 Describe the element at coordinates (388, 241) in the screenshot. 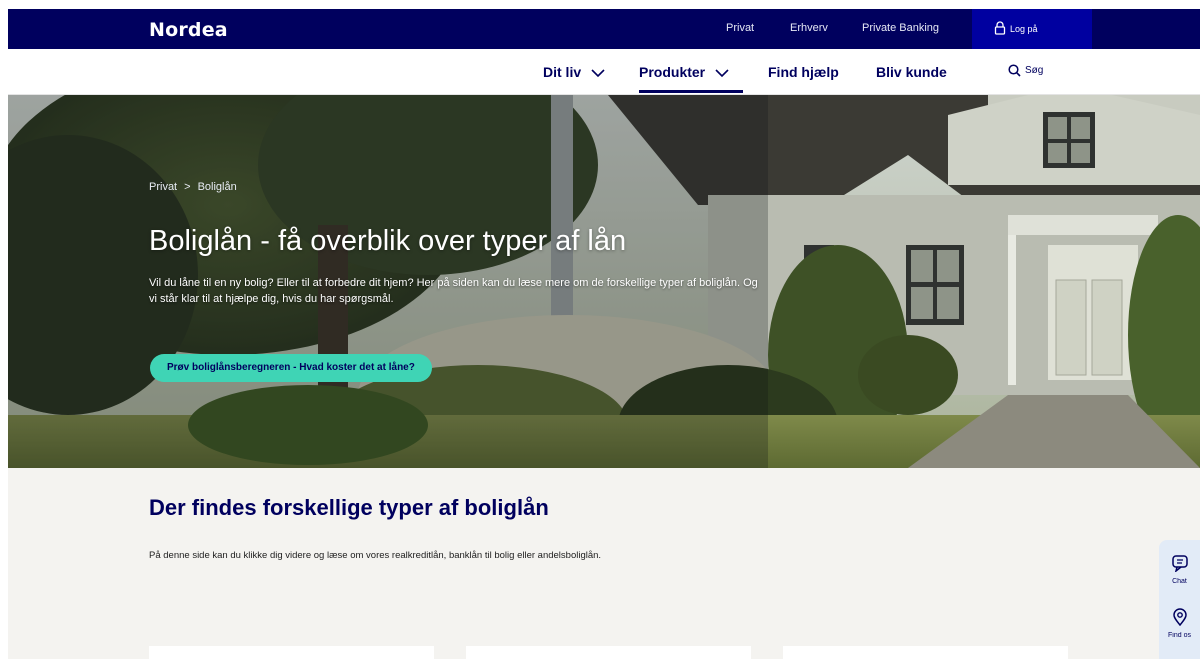

I see `page-title: Boliglån - få overblik over typer af lån` at that location.